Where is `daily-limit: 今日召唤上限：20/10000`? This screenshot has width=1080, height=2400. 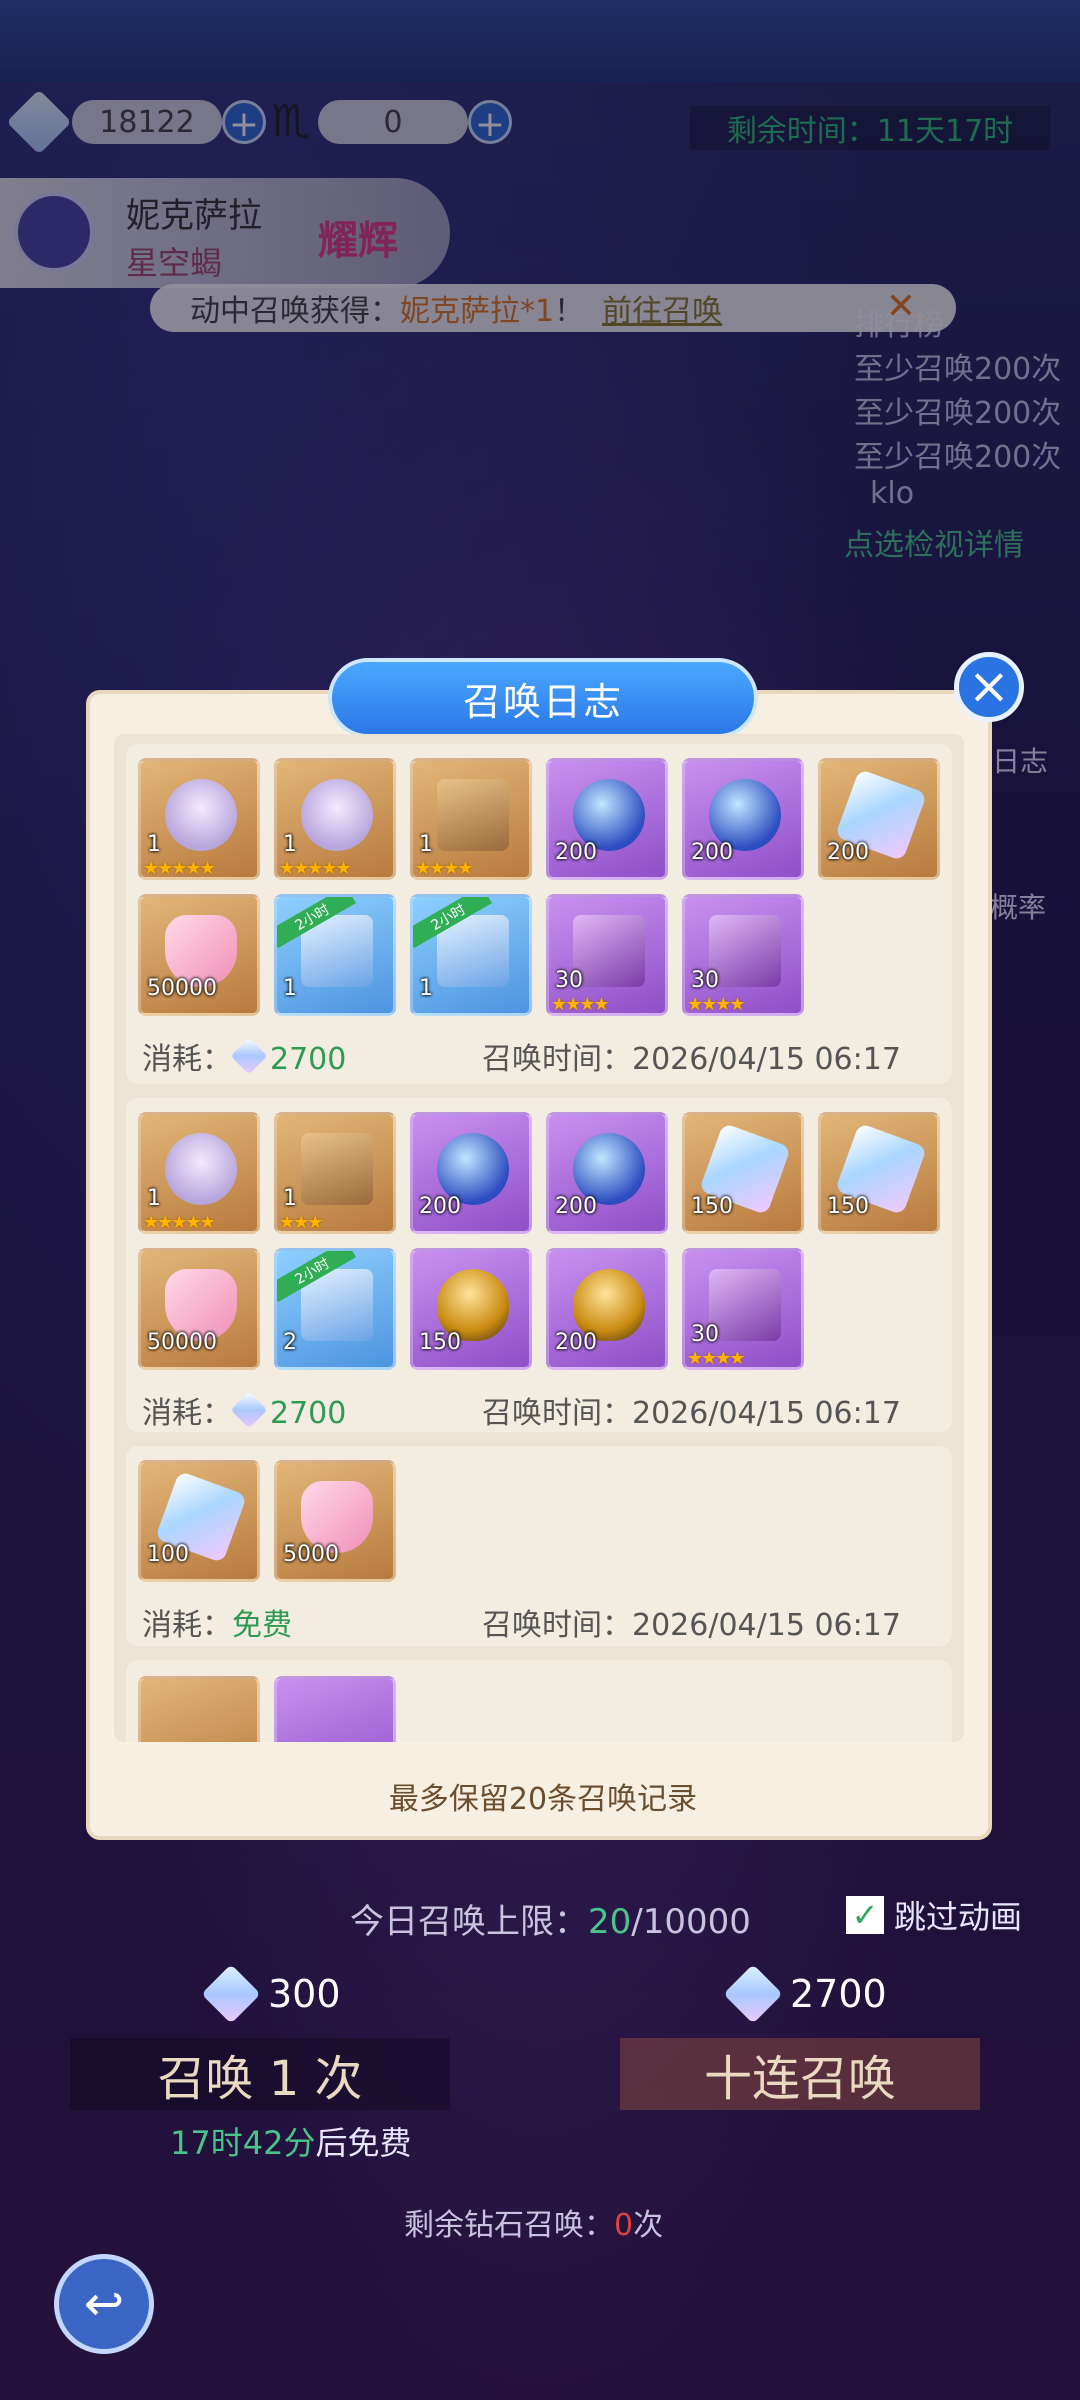 daily-limit: 今日召唤上限：20/10000 is located at coordinates (550, 1918).